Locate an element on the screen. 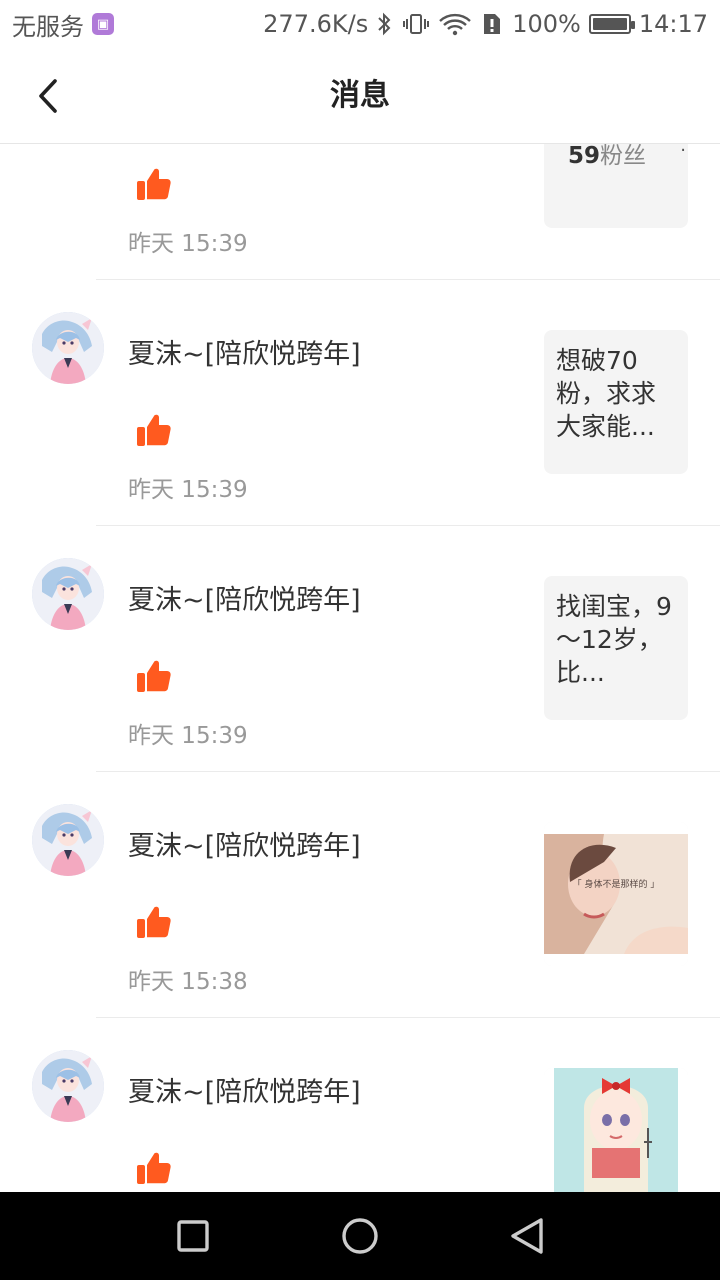 This screenshot has width=720, height=1280. system-nav-bar is located at coordinates (360, 1236).